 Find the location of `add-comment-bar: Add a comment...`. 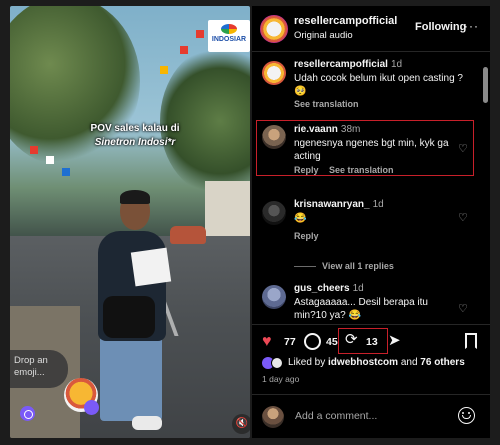

add-comment-bar: Add a comment... is located at coordinates (371, 416).